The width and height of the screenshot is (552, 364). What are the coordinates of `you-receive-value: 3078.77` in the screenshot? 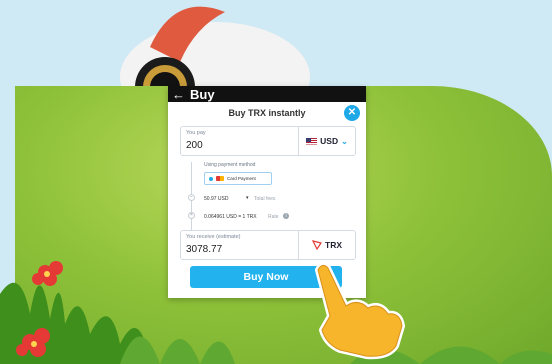 It's located at (204, 249).